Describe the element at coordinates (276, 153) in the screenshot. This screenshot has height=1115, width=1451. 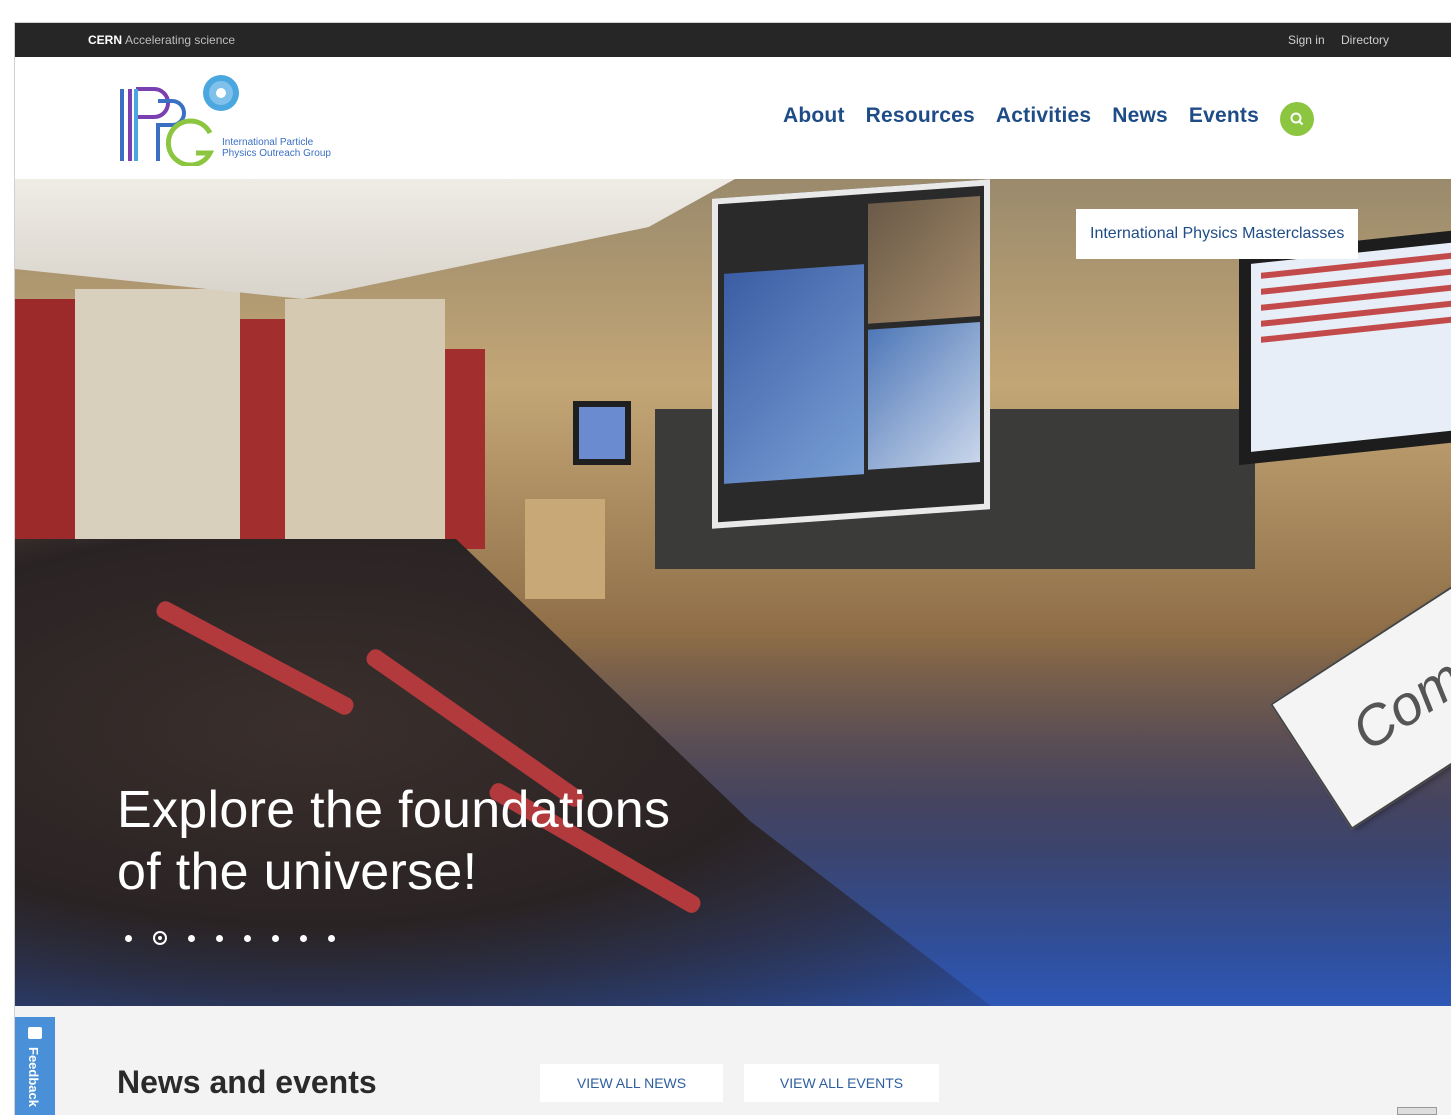
I see `logo-line-2: Physics Outreach Group` at that location.